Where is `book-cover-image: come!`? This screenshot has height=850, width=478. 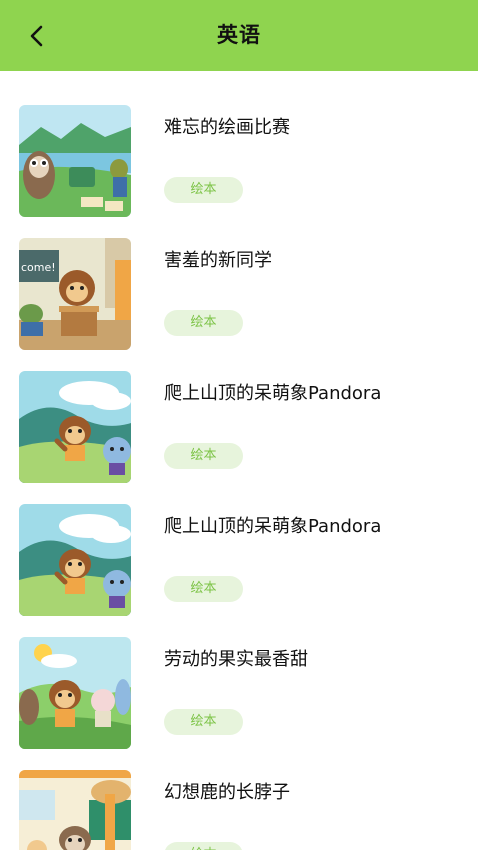 book-cover-image: come! is located at coordinates (75, 294).